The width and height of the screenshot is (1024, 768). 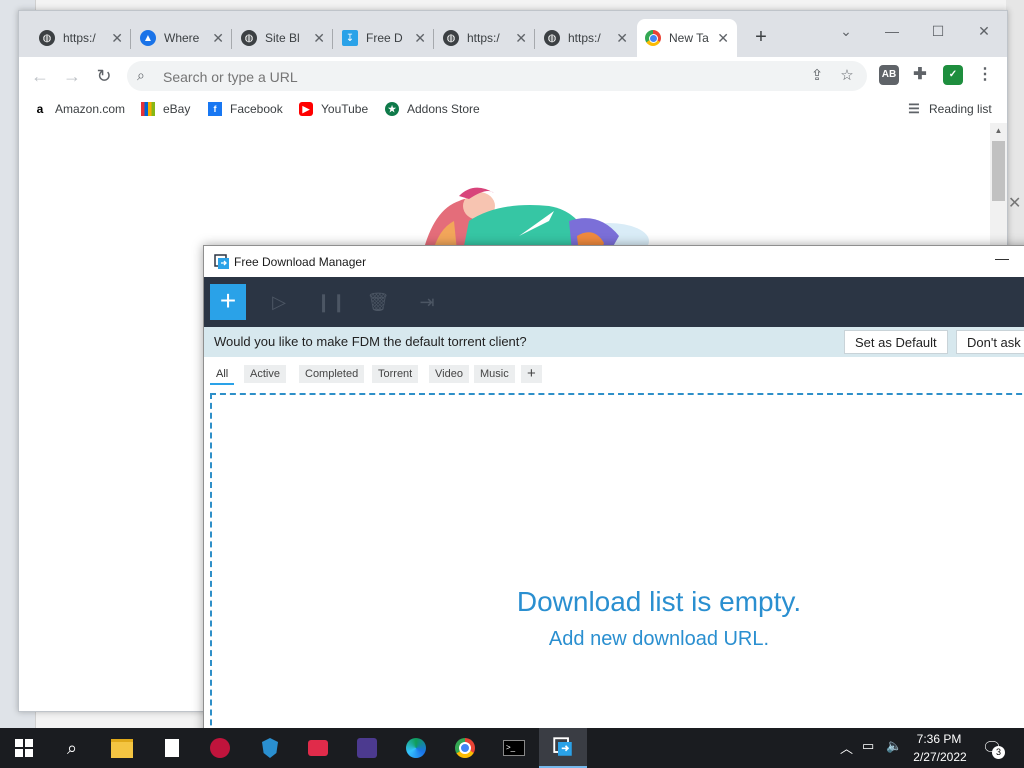 I want to click on move-to-folder-icon: ⇥, so click(x=427, y=302).